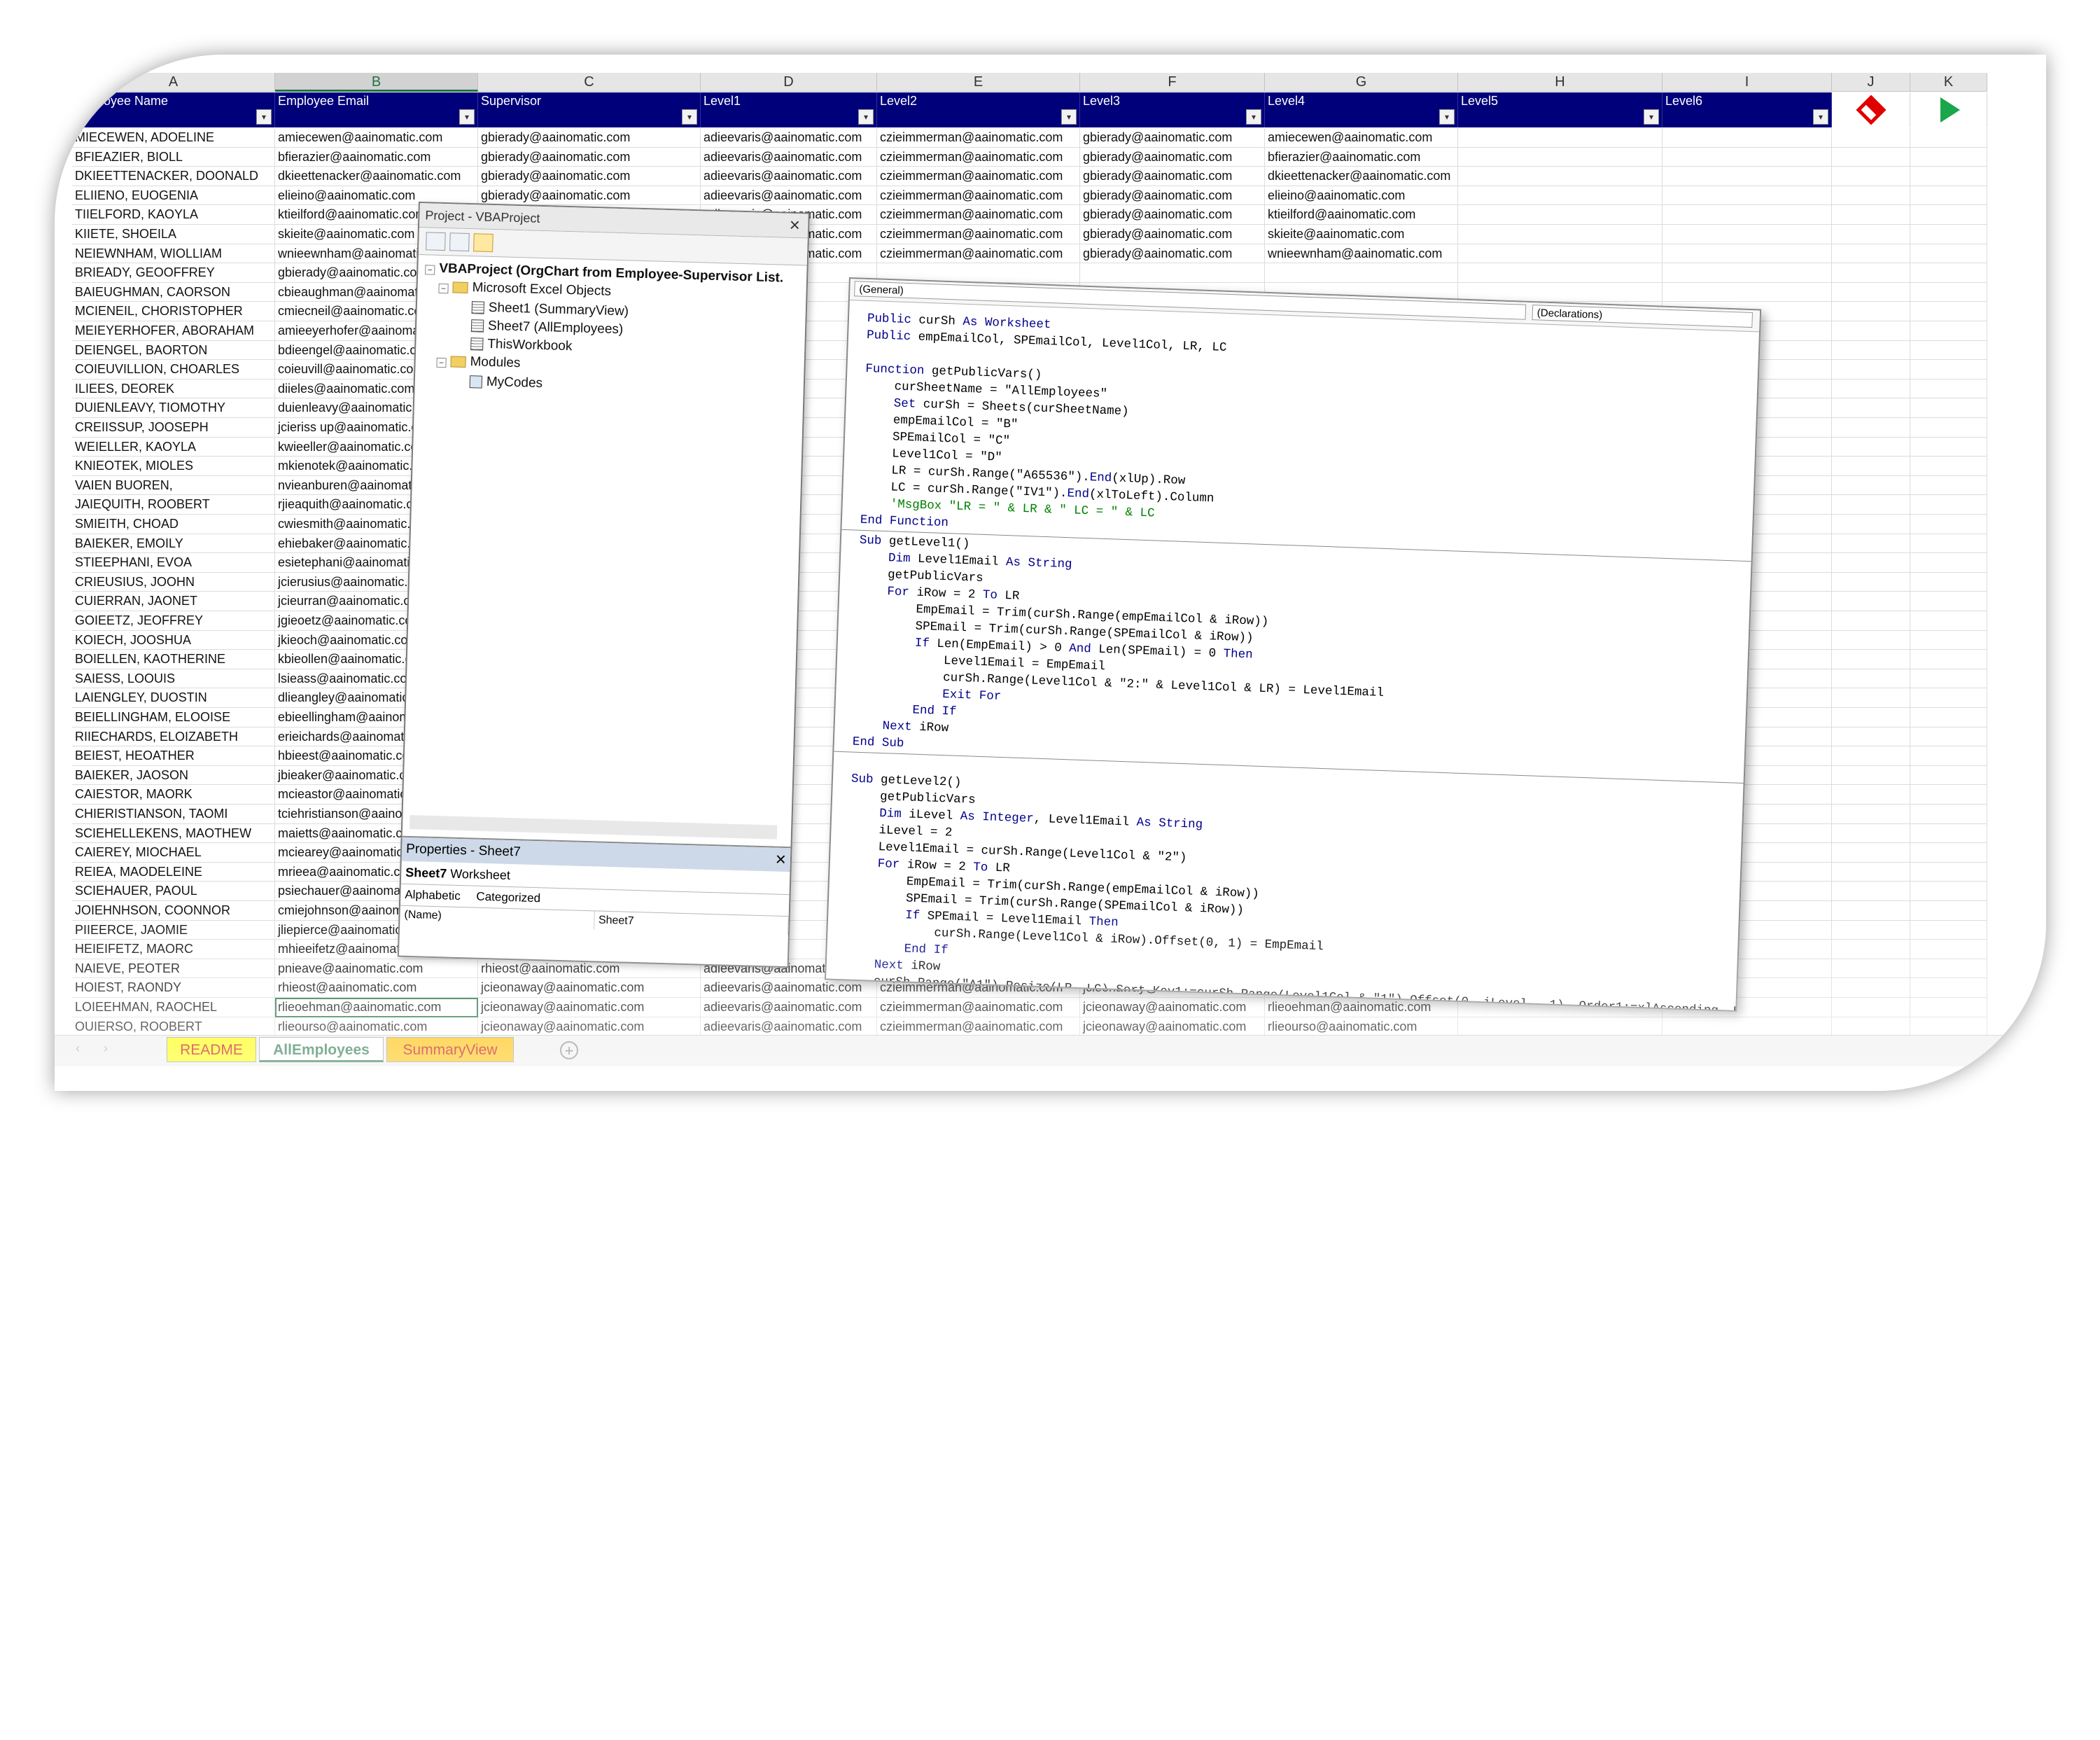 Image resolution: width=2100 pixels, height=1740 pixels. I want to click on cell-a: MIECEWEN, ADOELINE, so click(173, 138).